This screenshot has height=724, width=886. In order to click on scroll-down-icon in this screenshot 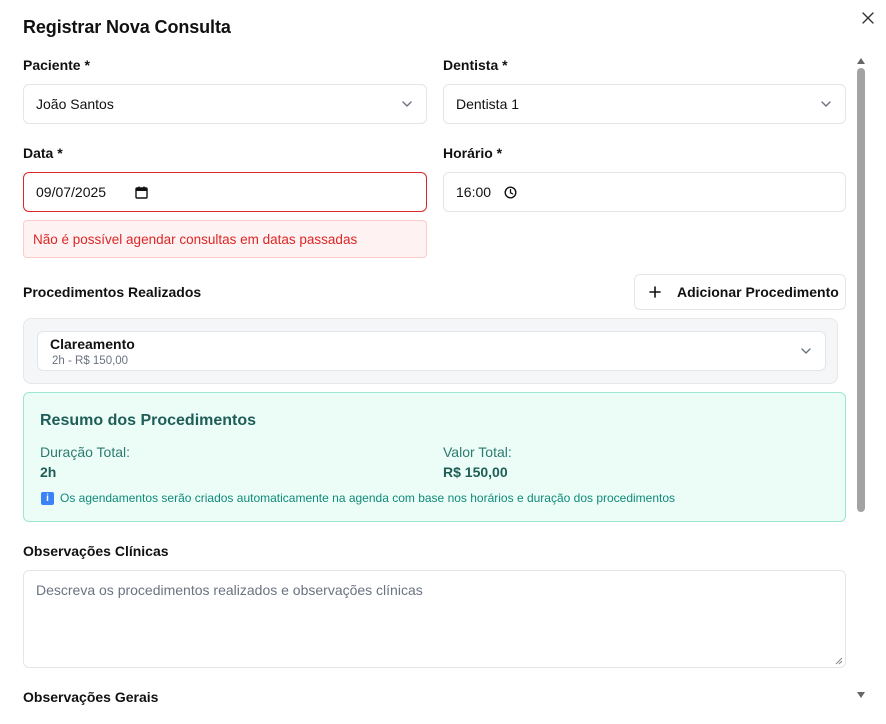, I will do `click(861, 695)`.